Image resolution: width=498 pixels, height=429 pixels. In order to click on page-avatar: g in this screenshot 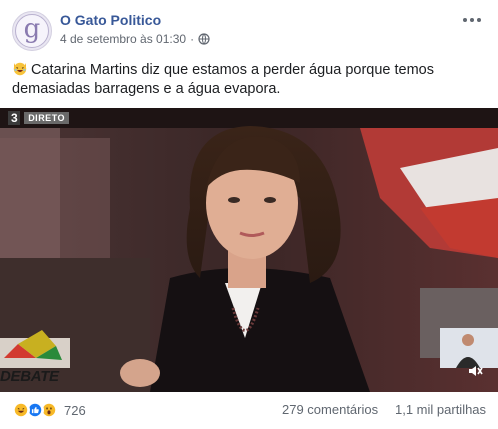, I will do `click(32, 31)`.